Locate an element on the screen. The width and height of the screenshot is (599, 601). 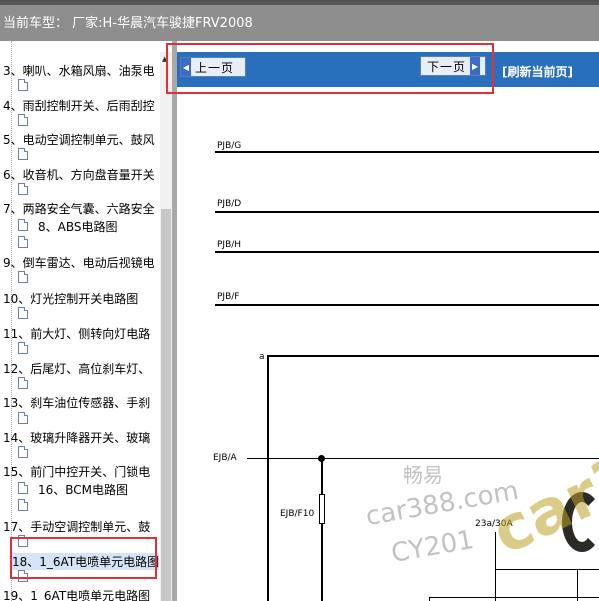
header-bar: 当前车型： 厂家:H-华晨汽车骏捷FRV2008 is located at coordinates (299, 20).